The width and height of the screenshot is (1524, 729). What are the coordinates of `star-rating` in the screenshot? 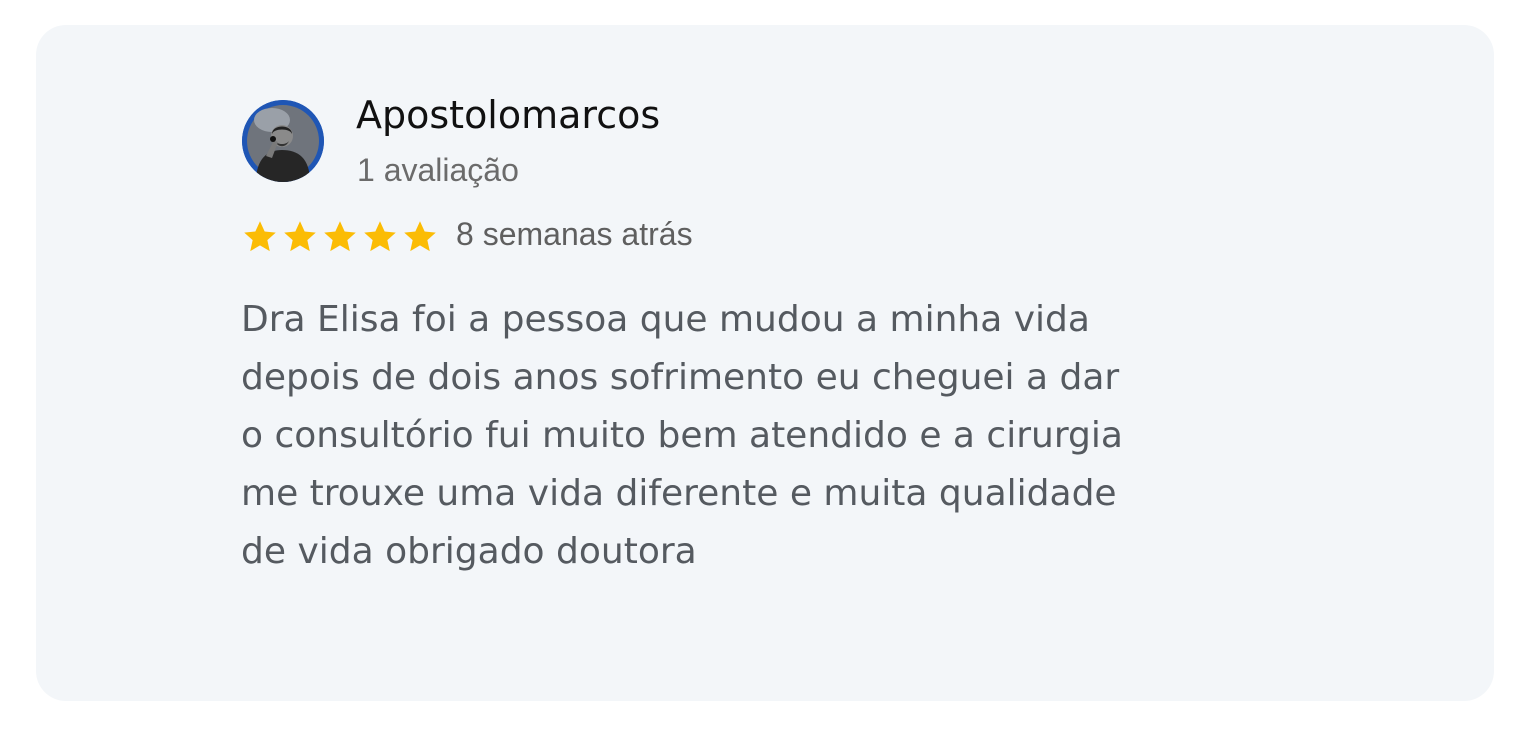 It's located at (340, 237).